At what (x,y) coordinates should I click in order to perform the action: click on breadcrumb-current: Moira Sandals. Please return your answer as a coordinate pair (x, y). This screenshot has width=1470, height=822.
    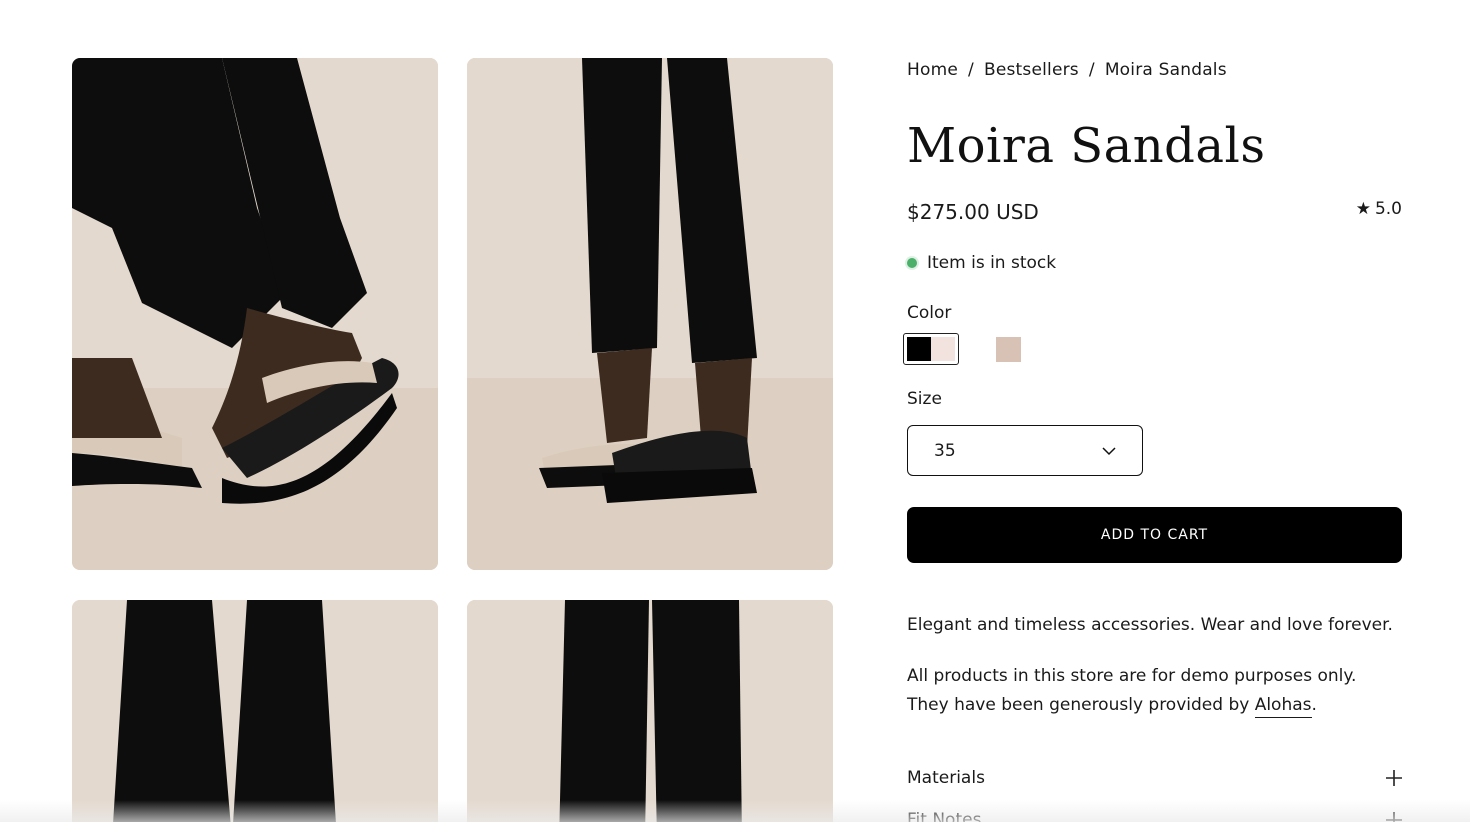
    Looking at the image, I should click on (1165, 70).